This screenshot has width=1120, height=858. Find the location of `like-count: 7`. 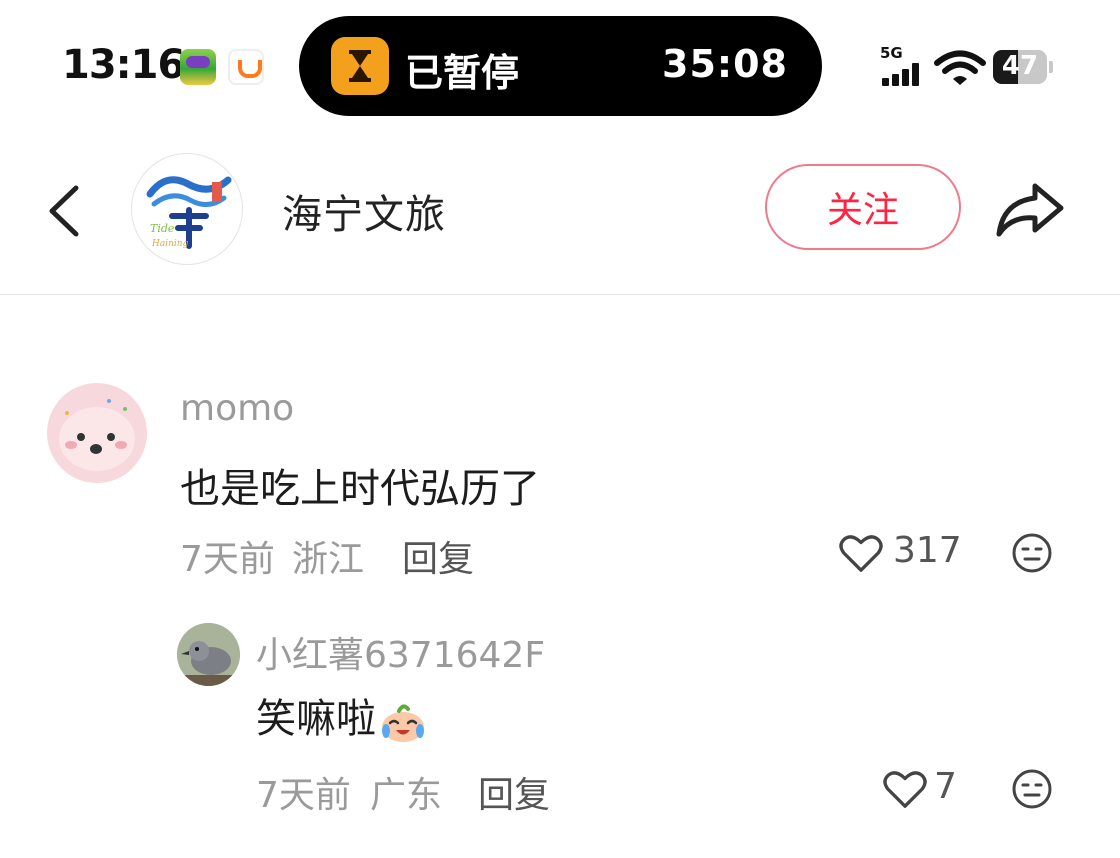

like-count: 7 is located at coordinates (945, 786).